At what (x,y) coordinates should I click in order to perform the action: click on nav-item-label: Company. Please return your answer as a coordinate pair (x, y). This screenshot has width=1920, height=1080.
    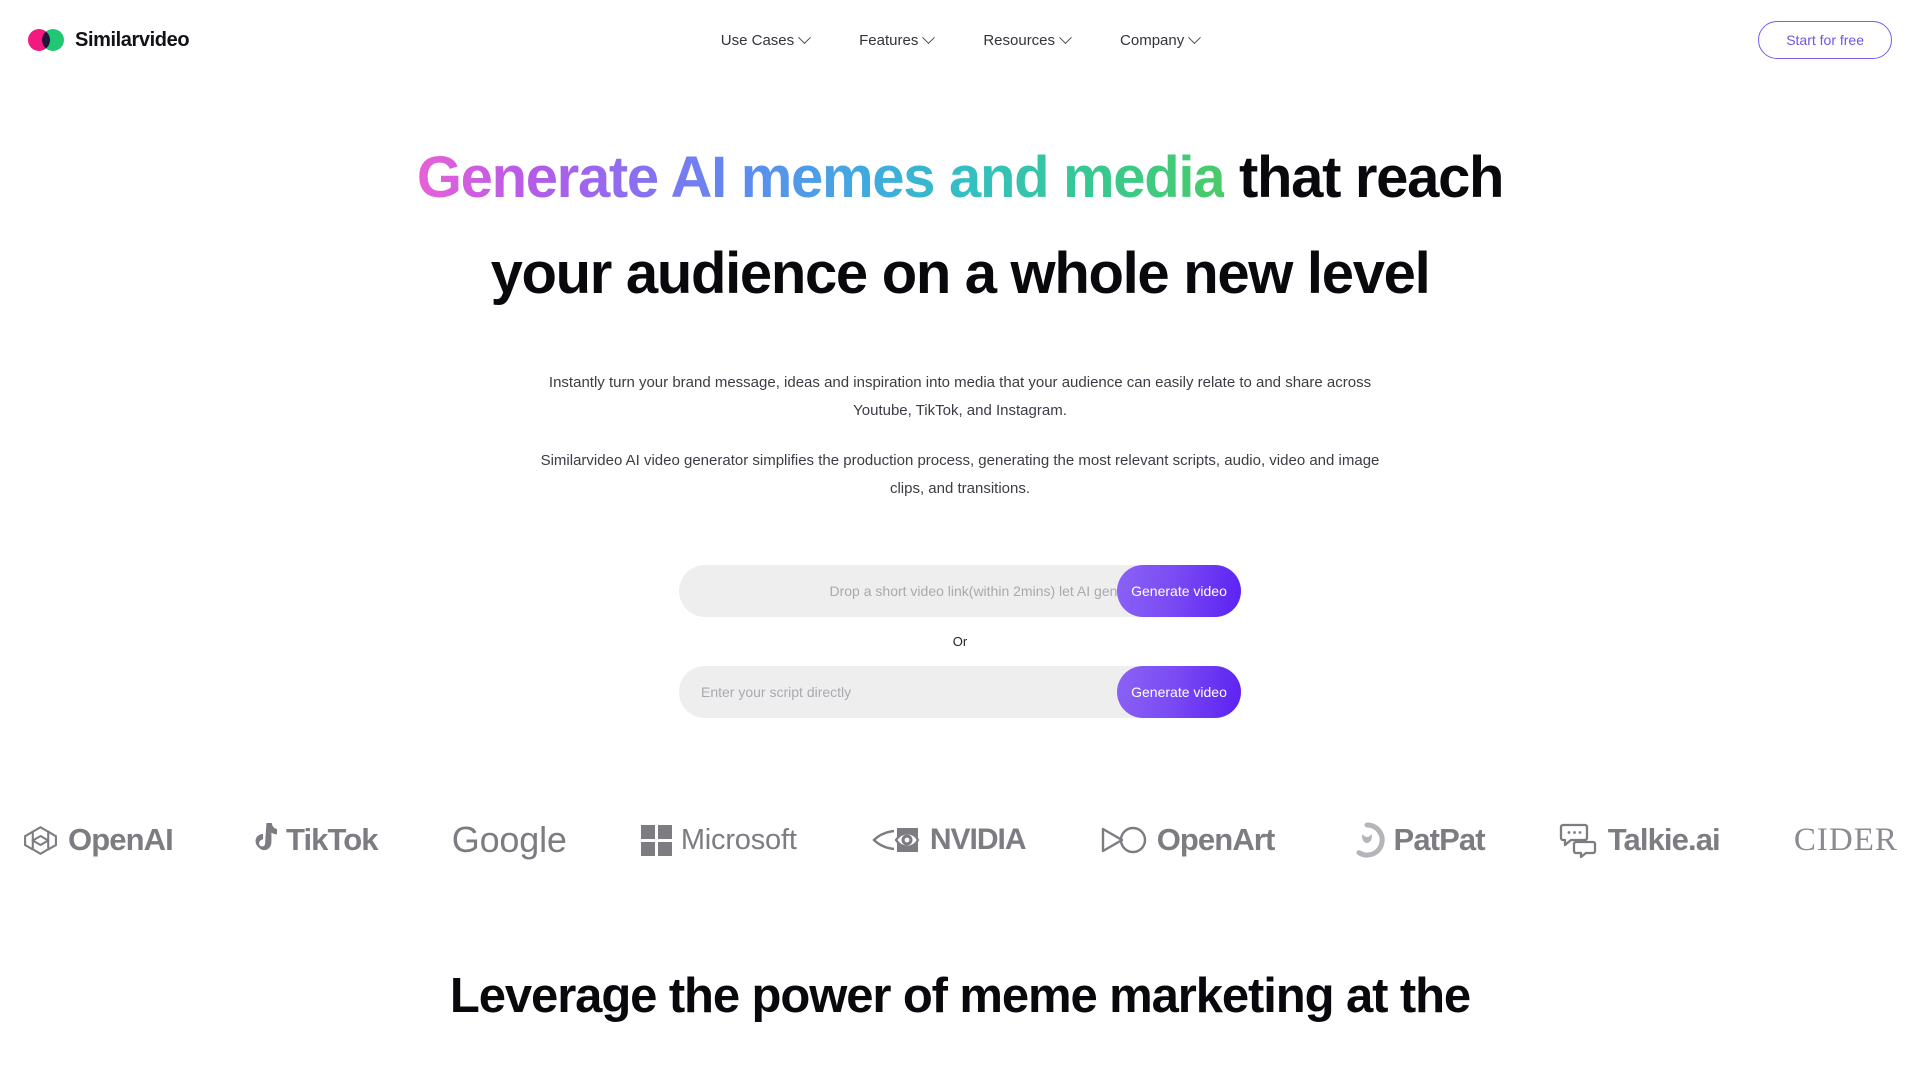
    Looking at the image, I should click on (1152, 40).